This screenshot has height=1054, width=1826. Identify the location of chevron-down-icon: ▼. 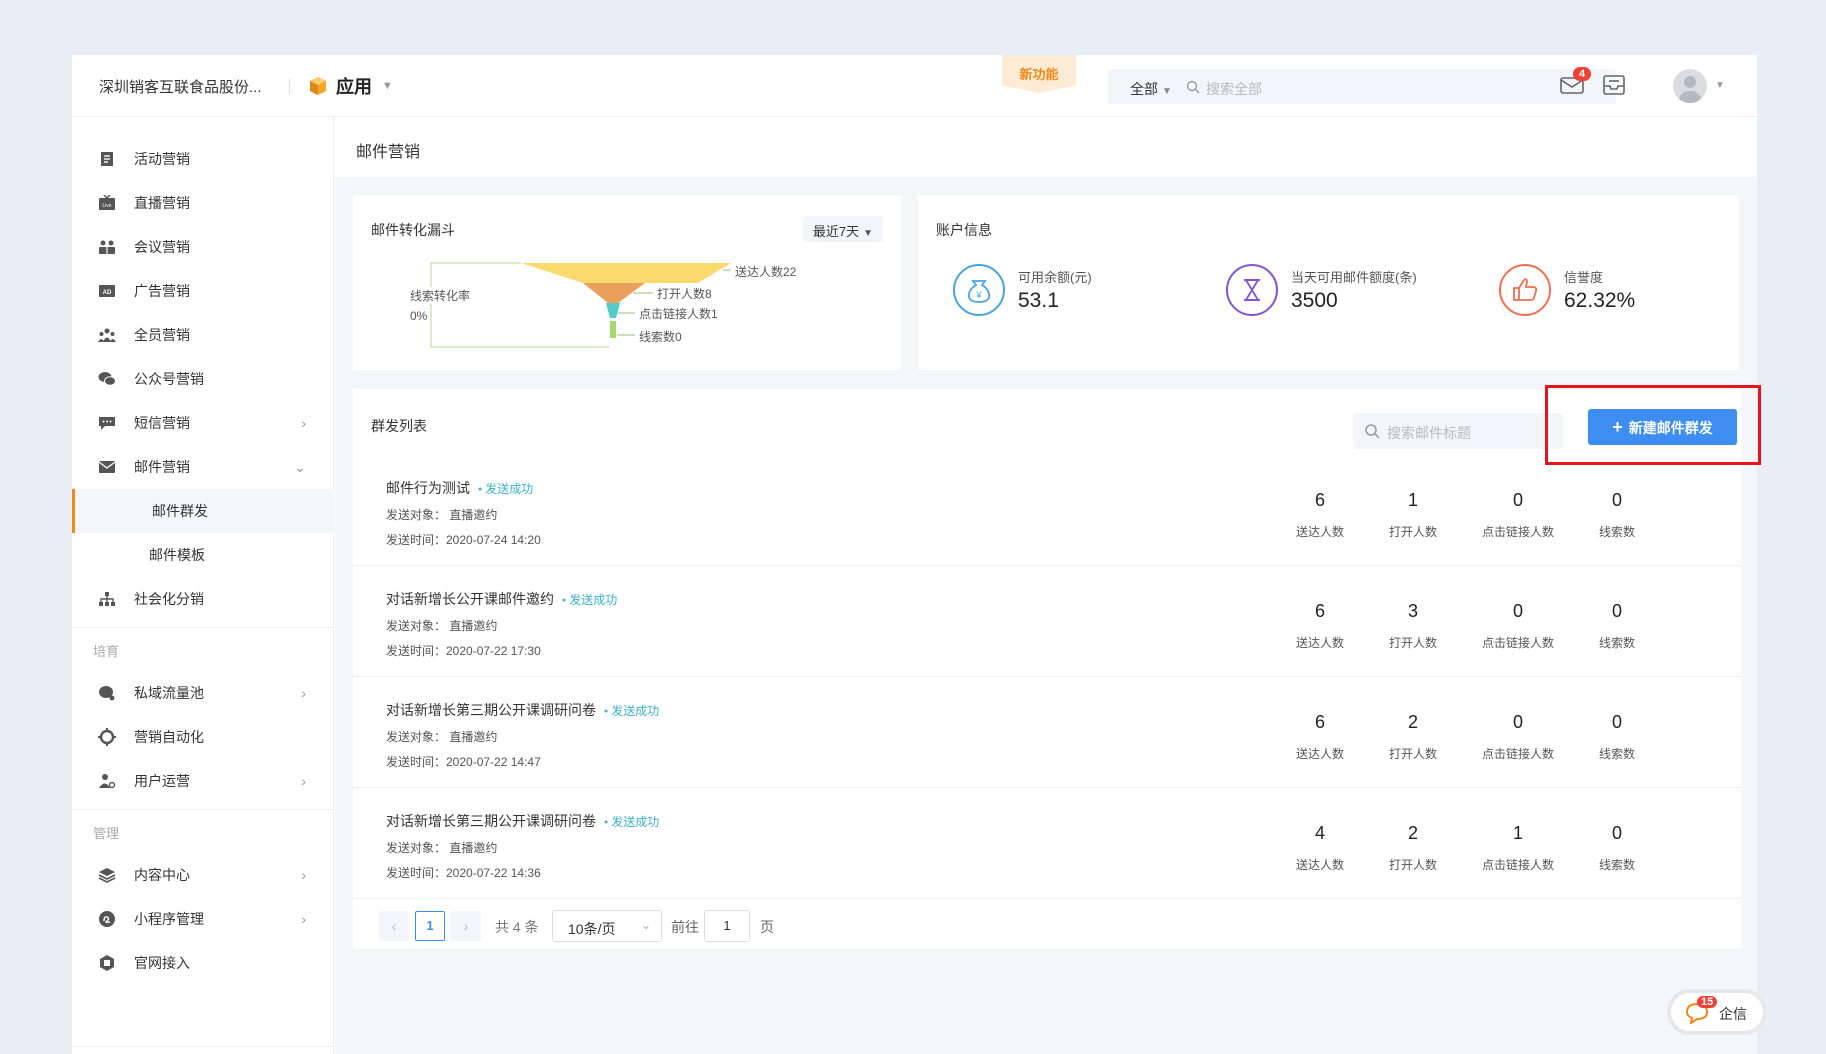
(1720, 85).